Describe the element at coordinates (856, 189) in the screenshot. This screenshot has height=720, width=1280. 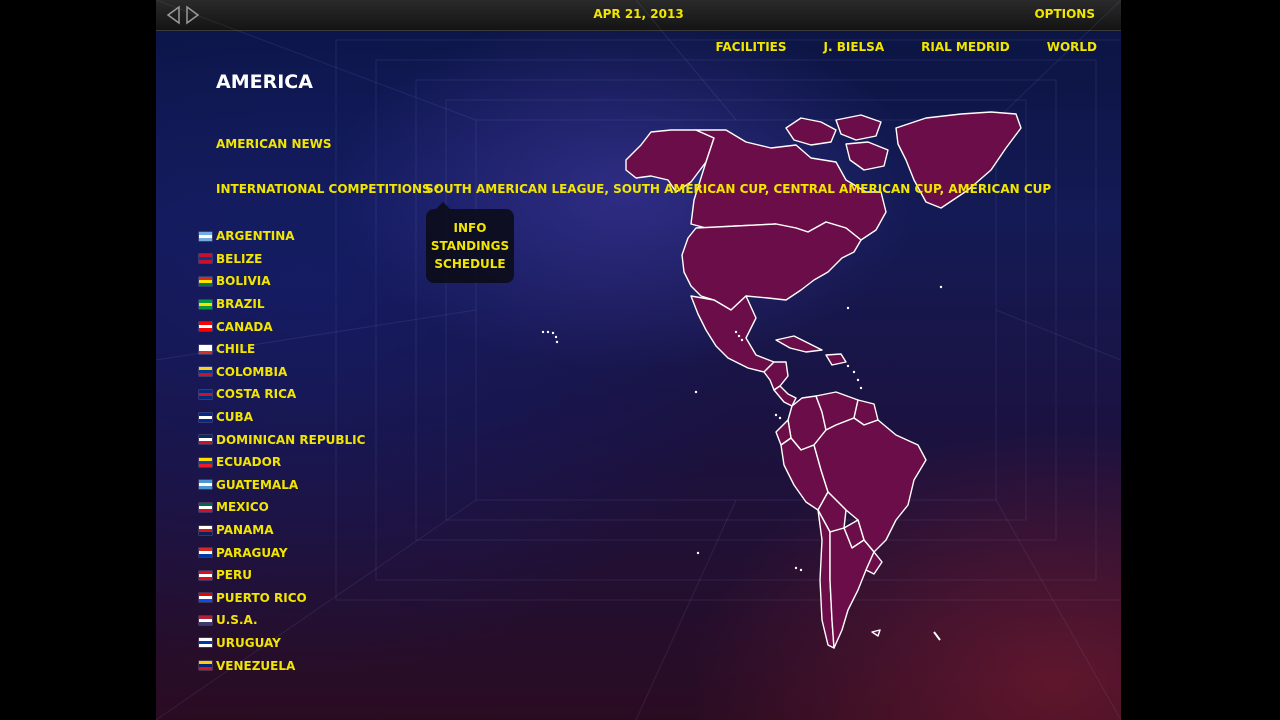
I see `competition-link-central-american-cup: CENTRAL AMERICAN CUP` at that location.